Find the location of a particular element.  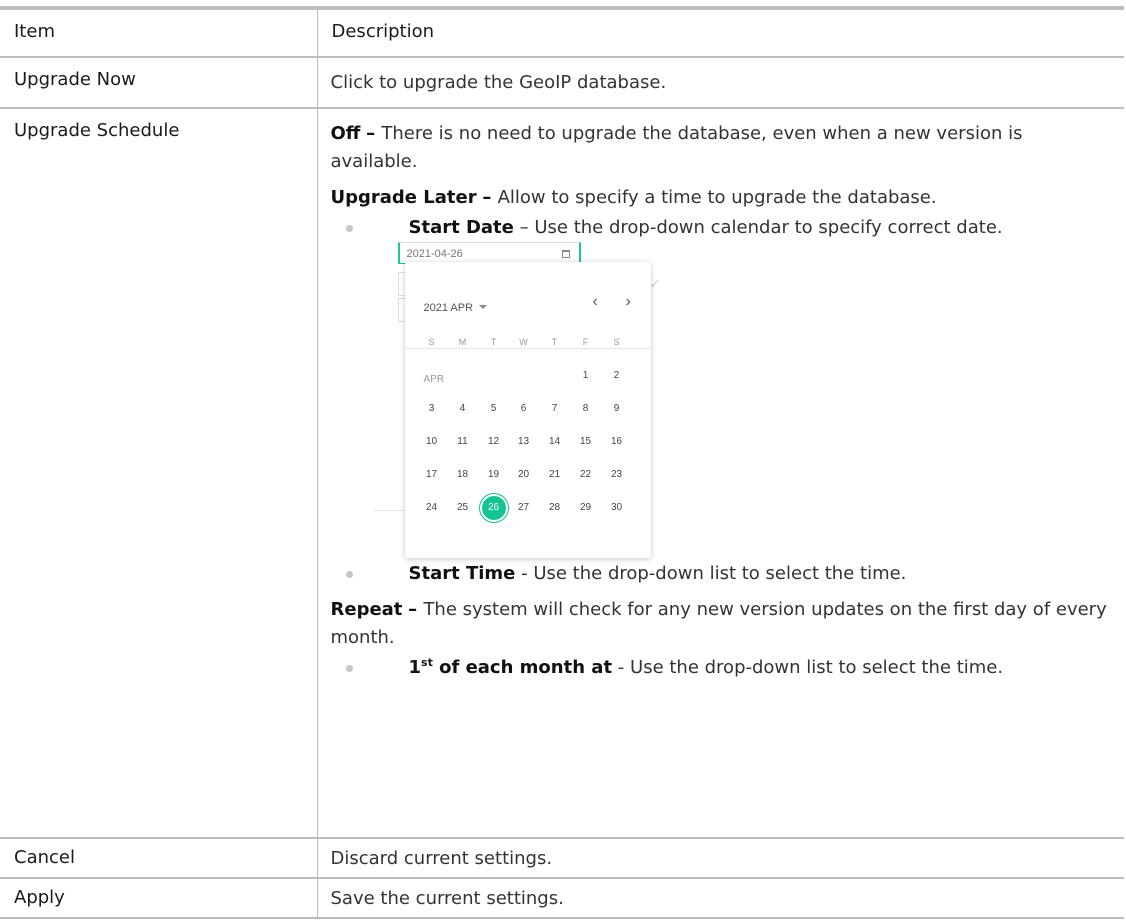

calendar-day: 25 is located at coordinates (463, 508).